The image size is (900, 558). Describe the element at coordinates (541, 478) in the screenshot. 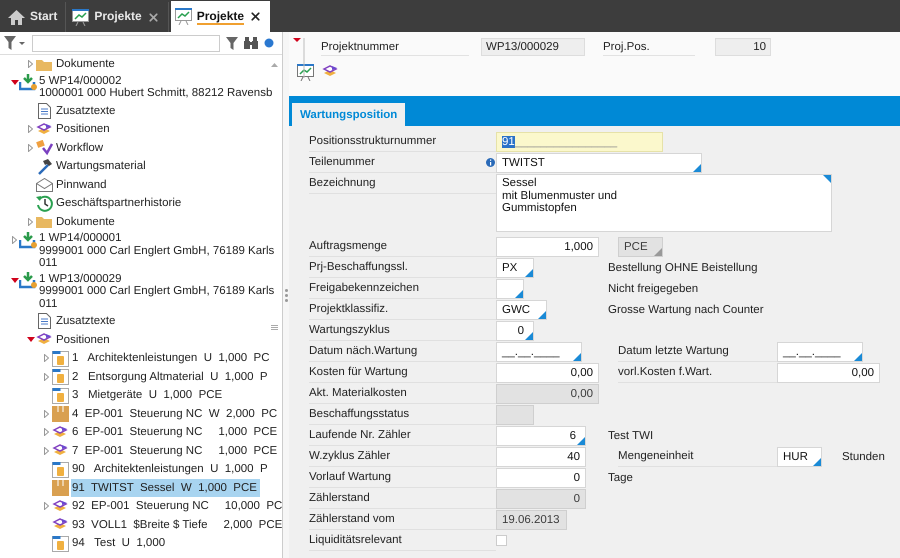

I see `input-field: 0` at that location.